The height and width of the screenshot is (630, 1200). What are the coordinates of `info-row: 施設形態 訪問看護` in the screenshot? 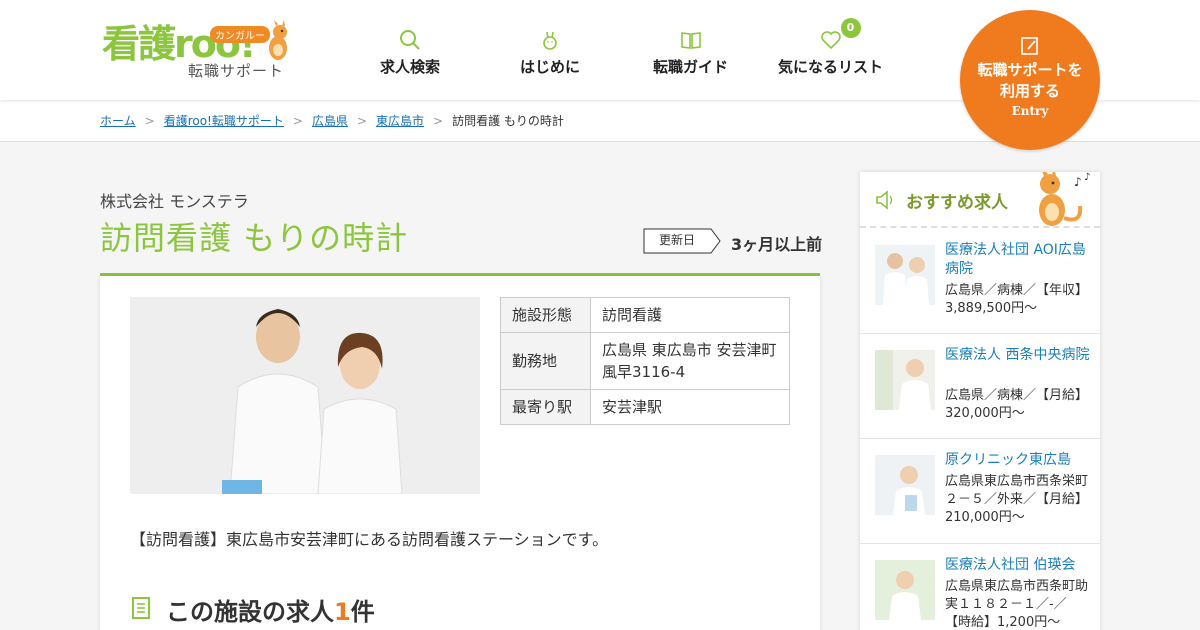 It's located at (645, 315).